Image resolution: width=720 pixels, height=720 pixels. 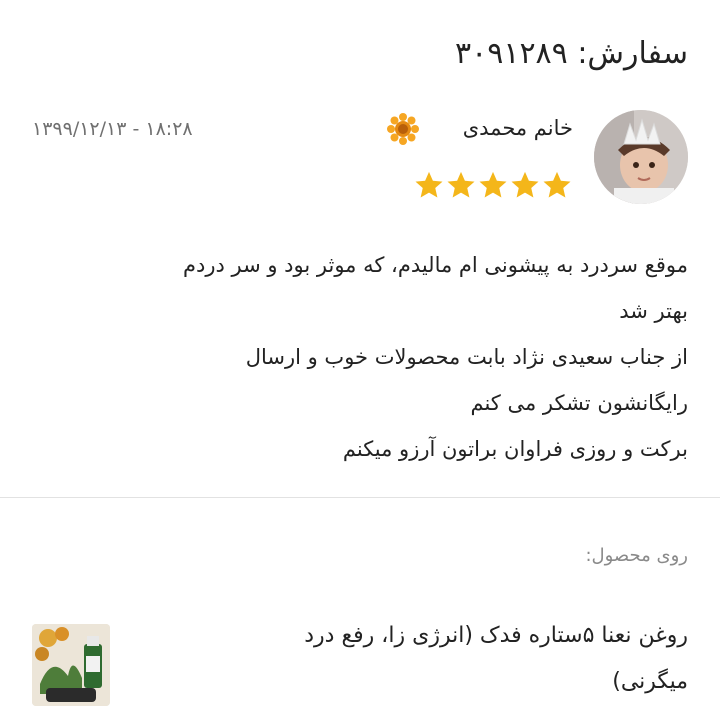 What do you see at coordinates (650, 681) in the screenshot?
I see `product-name-line: میگرنی)` at bounding box center [650, 681].